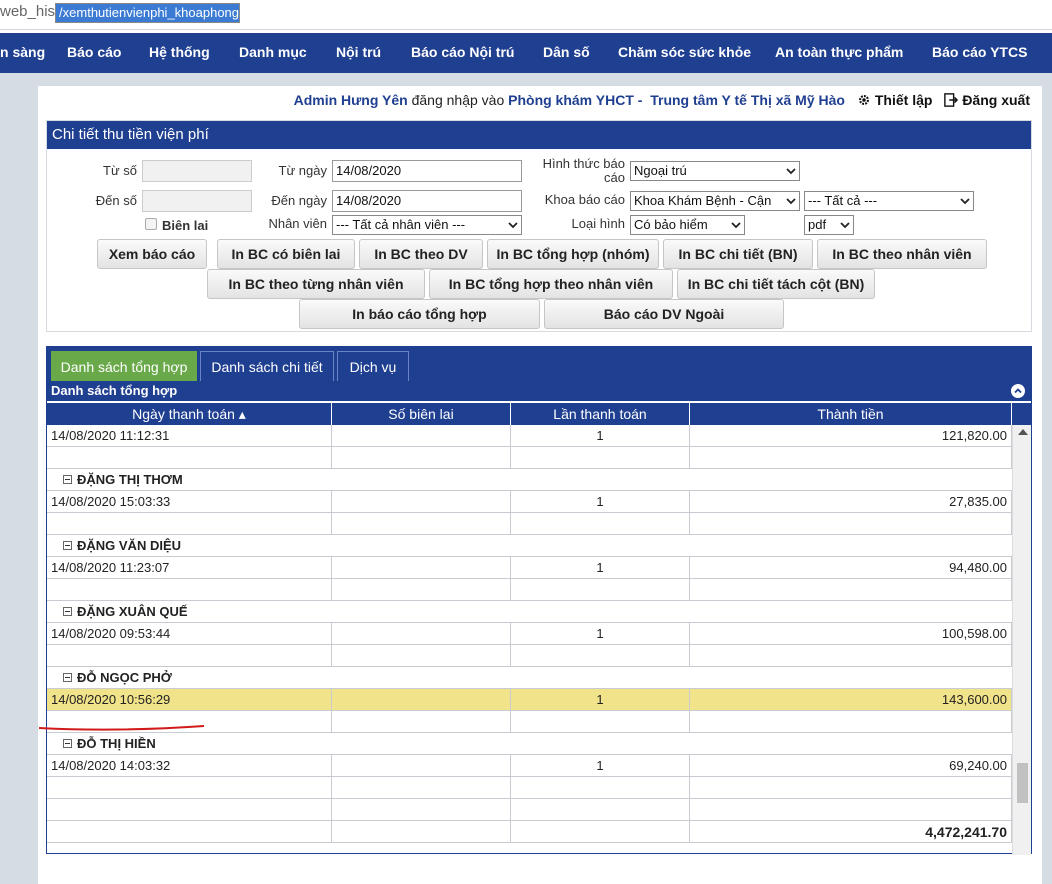 The image size is (1052, 884). What do you see at coordinates (987, 100) in the screenshot?
I see `logout-link: Đăng xuất` at bounding box center [987, 100].